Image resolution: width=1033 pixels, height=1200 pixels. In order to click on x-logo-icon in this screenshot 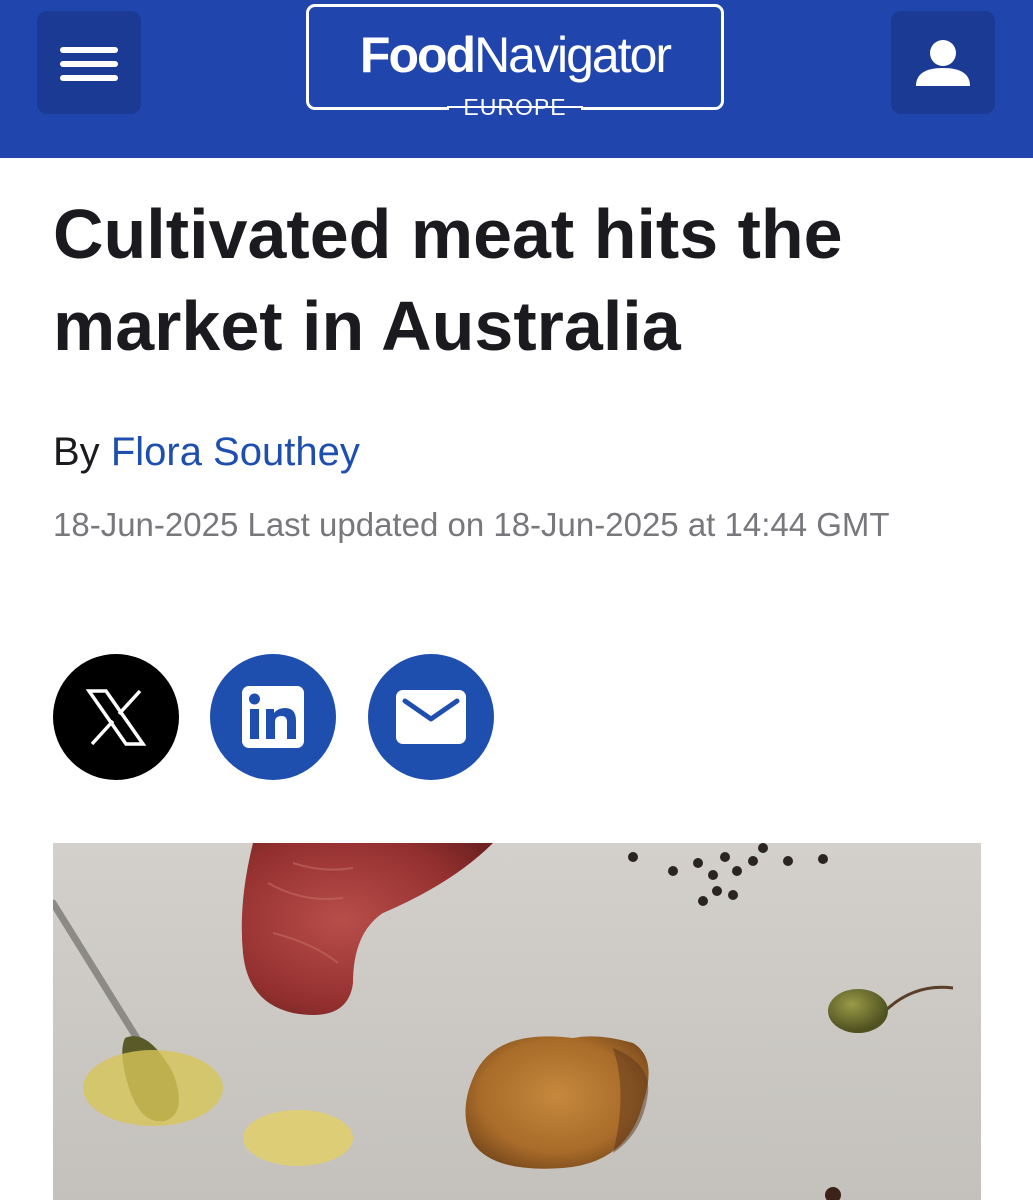, I will do `click(116, 717)`.